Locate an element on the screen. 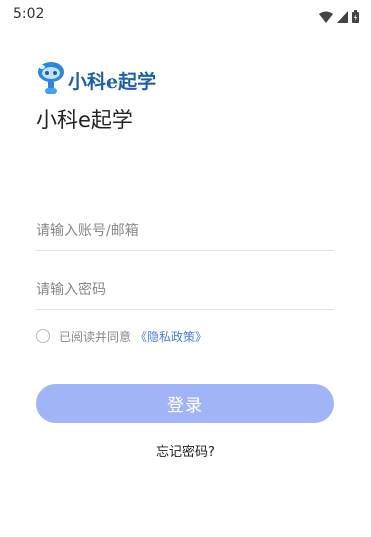 The width and height of the screenshot is (371, 537). signal-icon is located at coordinates (342, 17).